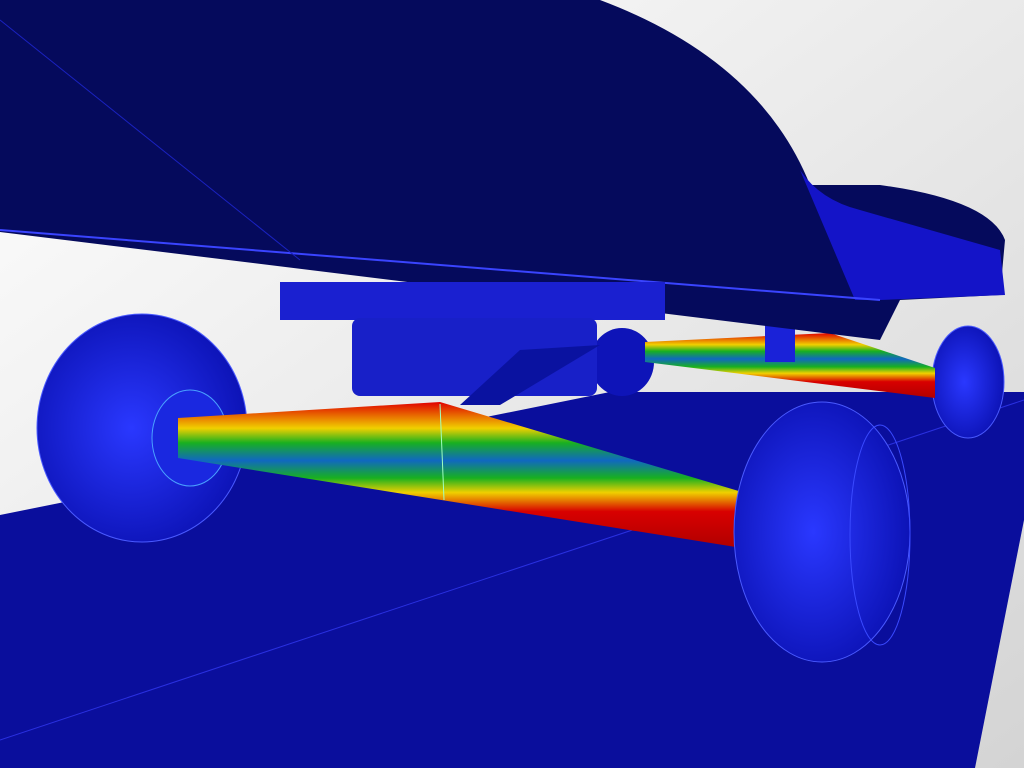 Image resolution: width=1024 pixels, height=768 pixels. What do you see at coordinates (968, 382) in the screenshot?
I see `rear-right-wheel` at bounding box center [968, 382].